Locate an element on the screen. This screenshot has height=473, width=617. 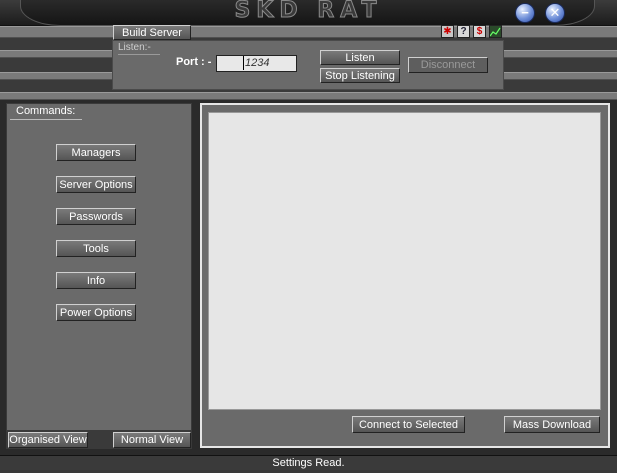
commands-section-label: Commands: is located at coordinates (46, 111).